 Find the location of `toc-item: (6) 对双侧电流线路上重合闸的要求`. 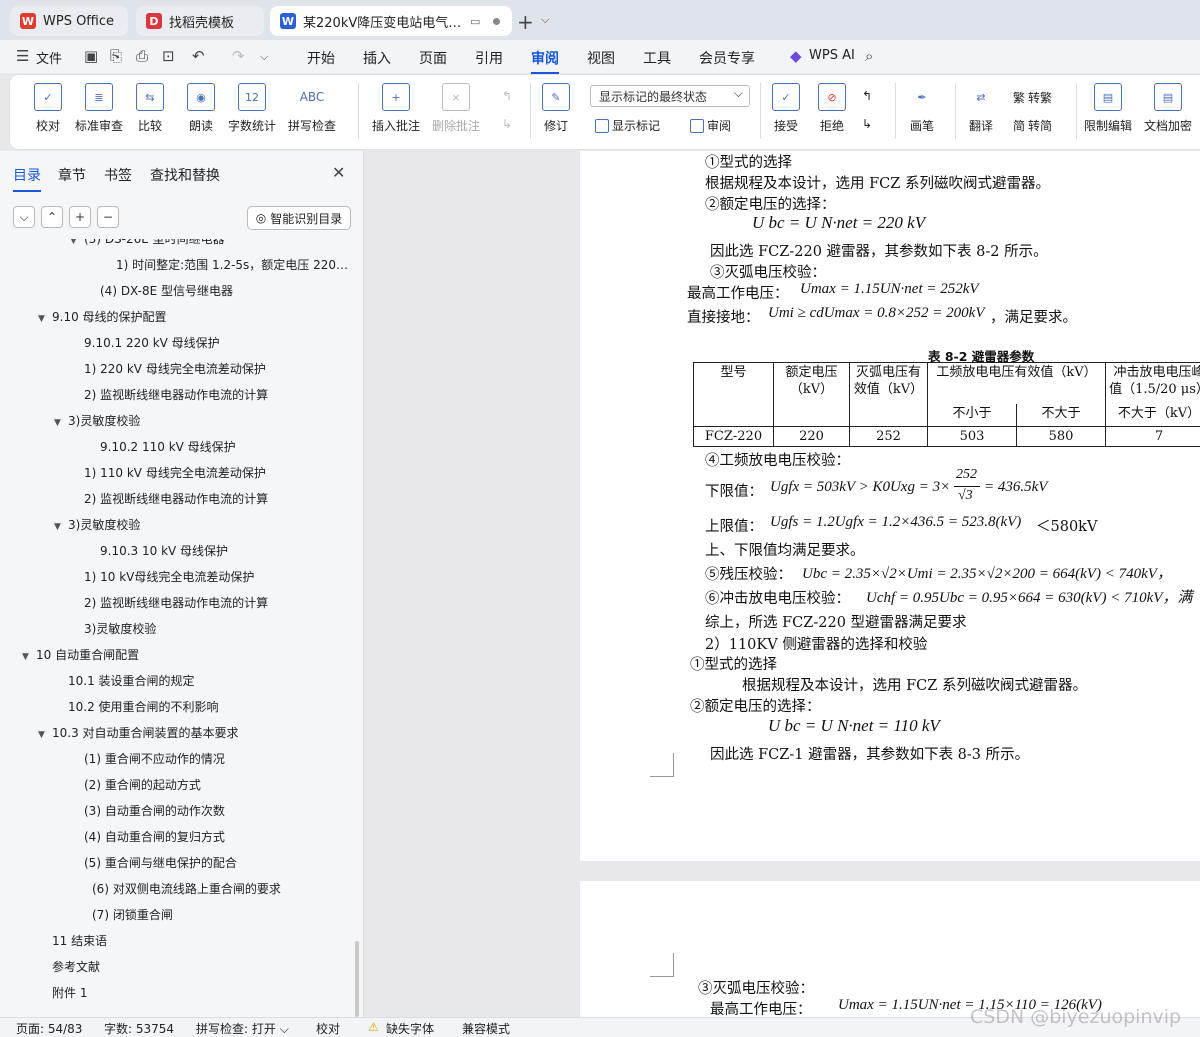

toc-item: (6) 对双侧电流线路上重合闸的要求 is located at coordinates (175, 889).